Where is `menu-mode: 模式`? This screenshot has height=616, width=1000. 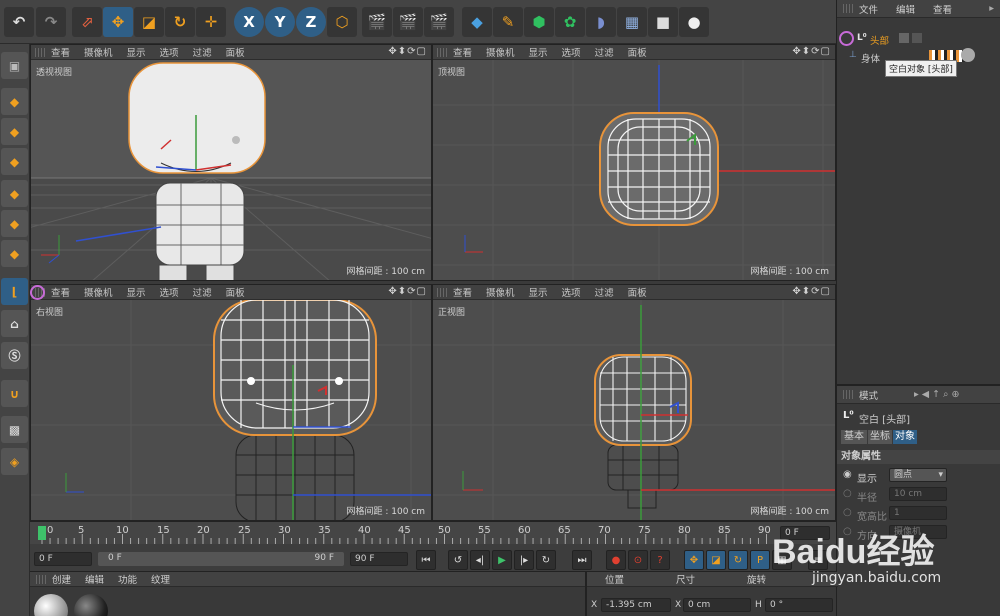 menu-mode: 模式 is located at coordinates (868, 395).